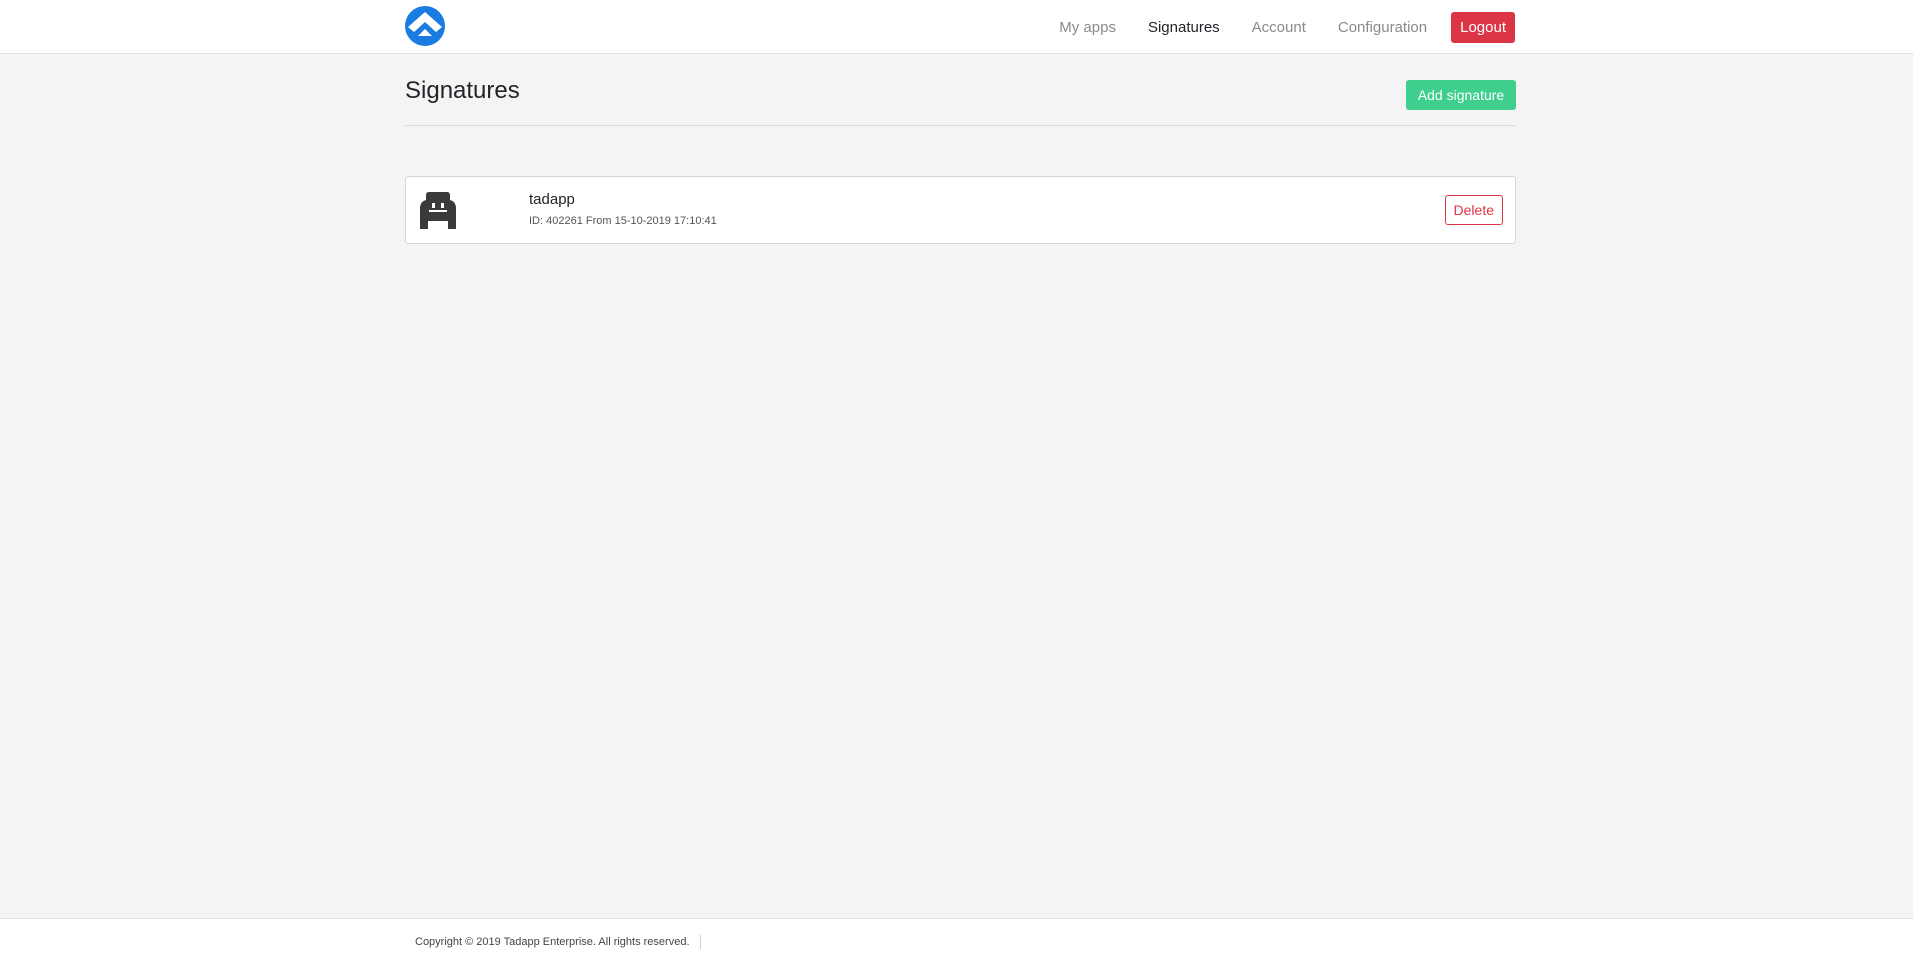 The width and height of the screenshot is (1913, 964). I want to click on logout-button: Logout, so click(1483, 27).